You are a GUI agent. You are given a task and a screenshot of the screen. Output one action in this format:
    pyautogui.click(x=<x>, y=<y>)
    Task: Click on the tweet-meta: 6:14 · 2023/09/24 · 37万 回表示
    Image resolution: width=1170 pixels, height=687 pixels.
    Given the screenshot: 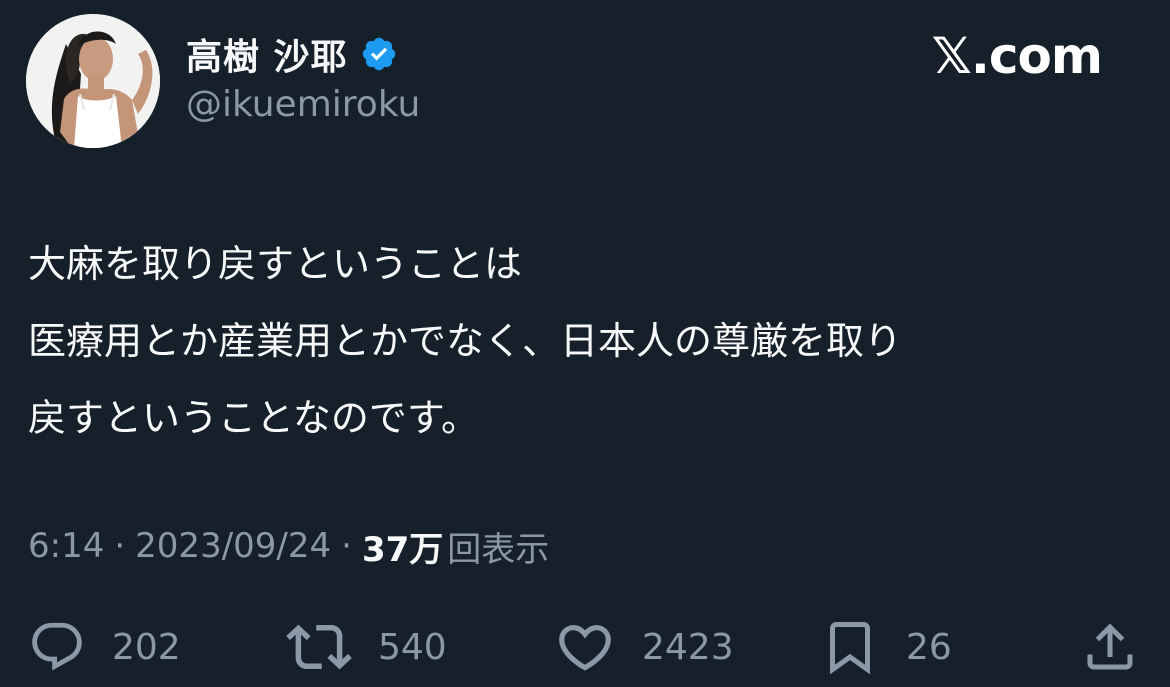 What is the action you would take?
    pyautogui.click(x=288, y=546)
    